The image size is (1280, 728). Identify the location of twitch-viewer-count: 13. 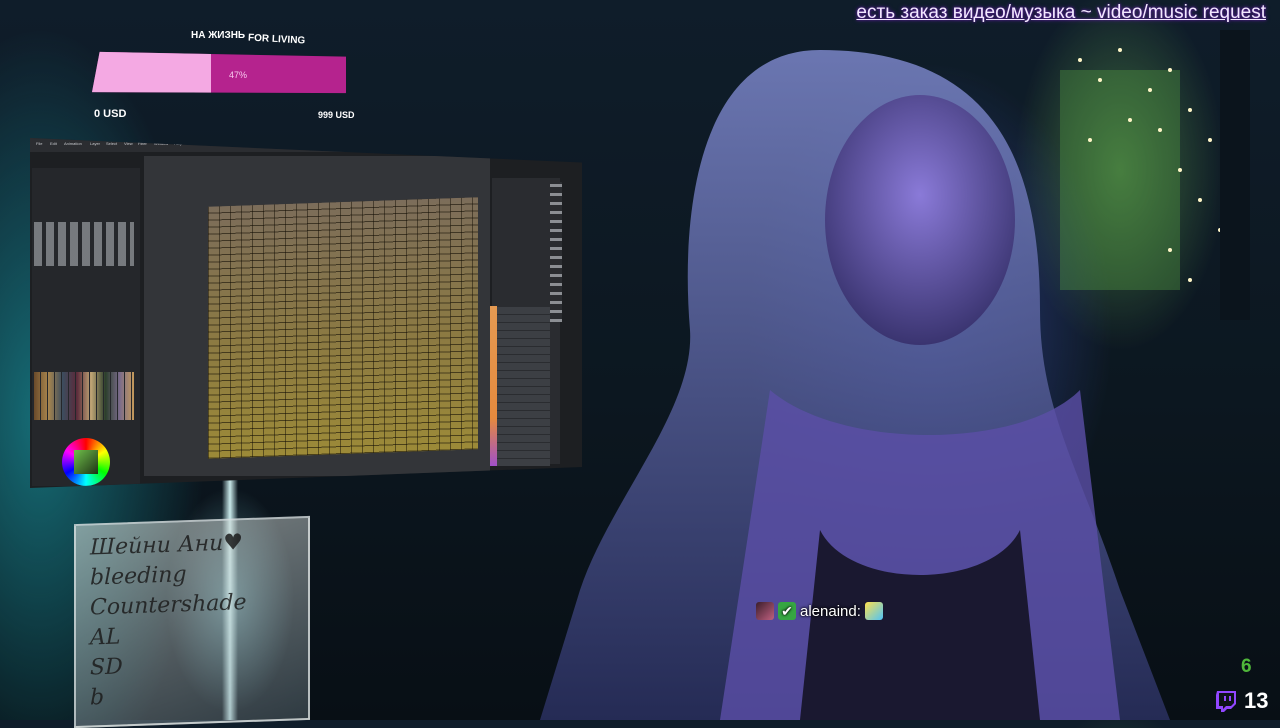
(1241, 701).